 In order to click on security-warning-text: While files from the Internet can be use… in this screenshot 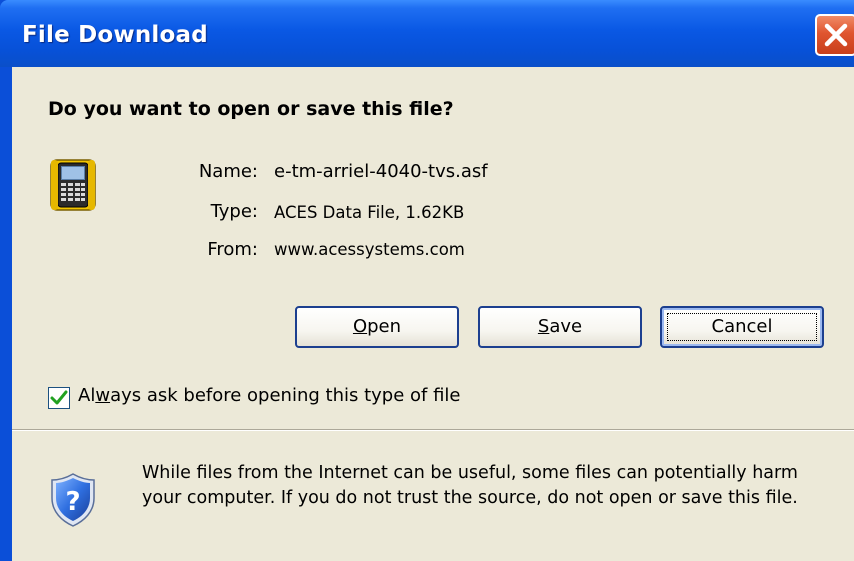, I will do `click(497, 486)`.